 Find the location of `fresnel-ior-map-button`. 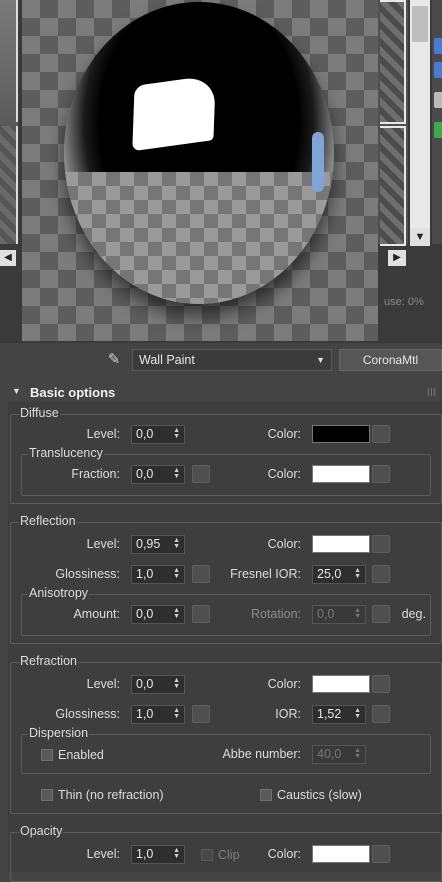

fresnel-ior-map-button is located at coordinates (381, 574).